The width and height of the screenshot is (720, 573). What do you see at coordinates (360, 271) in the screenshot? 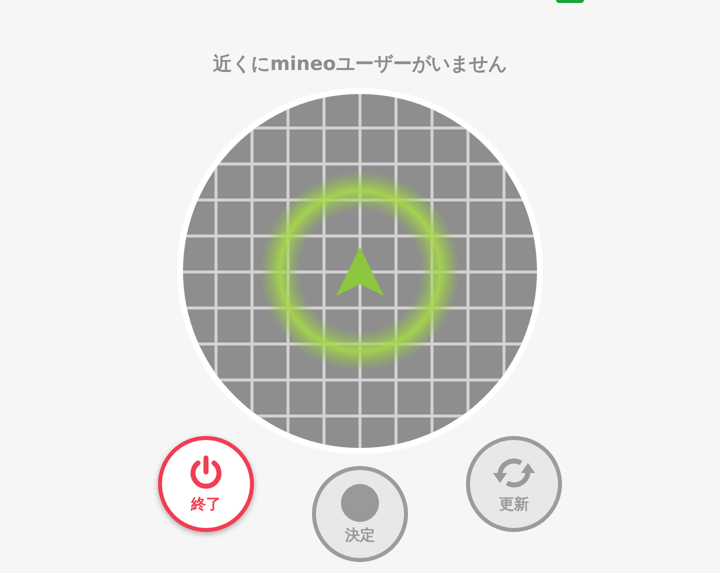
I see `arrow-icon` at bounding box center [360, 271].